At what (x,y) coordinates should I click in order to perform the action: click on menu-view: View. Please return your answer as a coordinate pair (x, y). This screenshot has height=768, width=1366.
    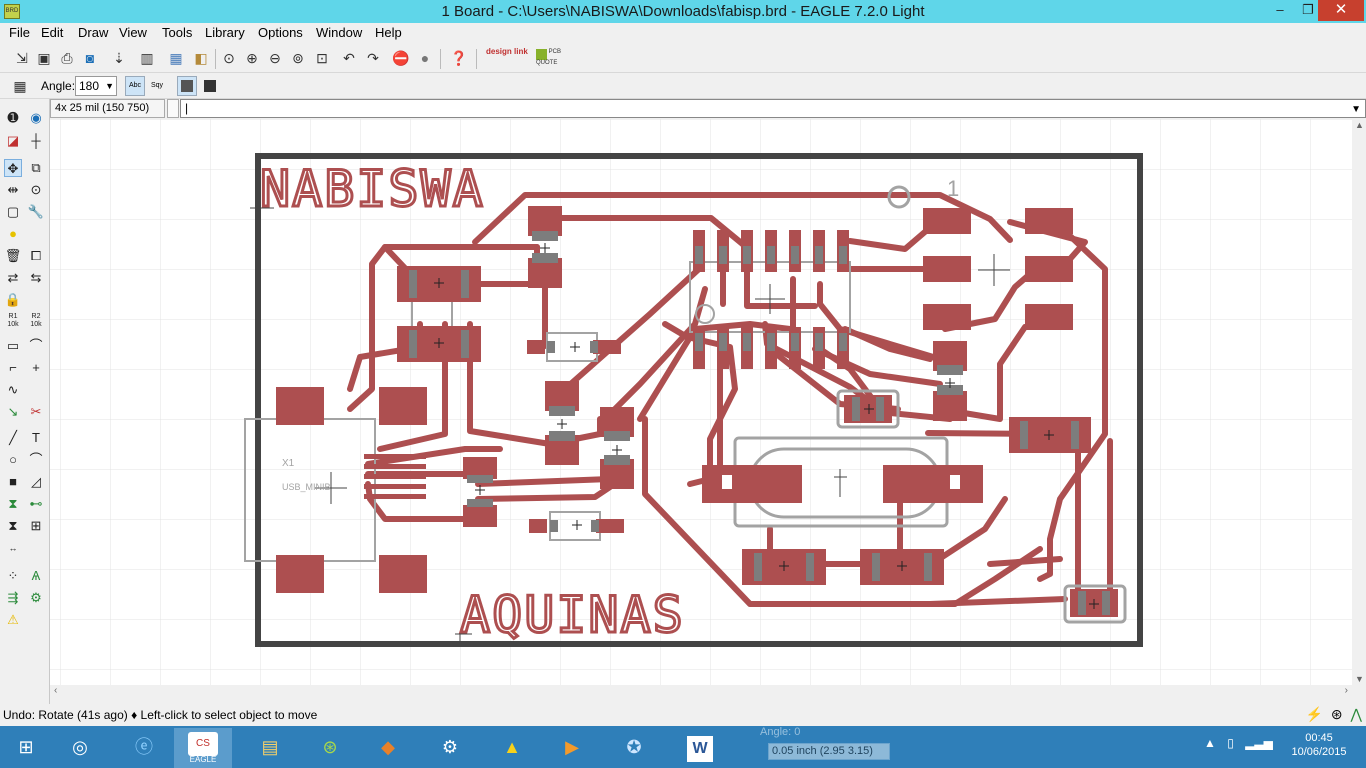
    Looking at the image, I should click on (133, 32).